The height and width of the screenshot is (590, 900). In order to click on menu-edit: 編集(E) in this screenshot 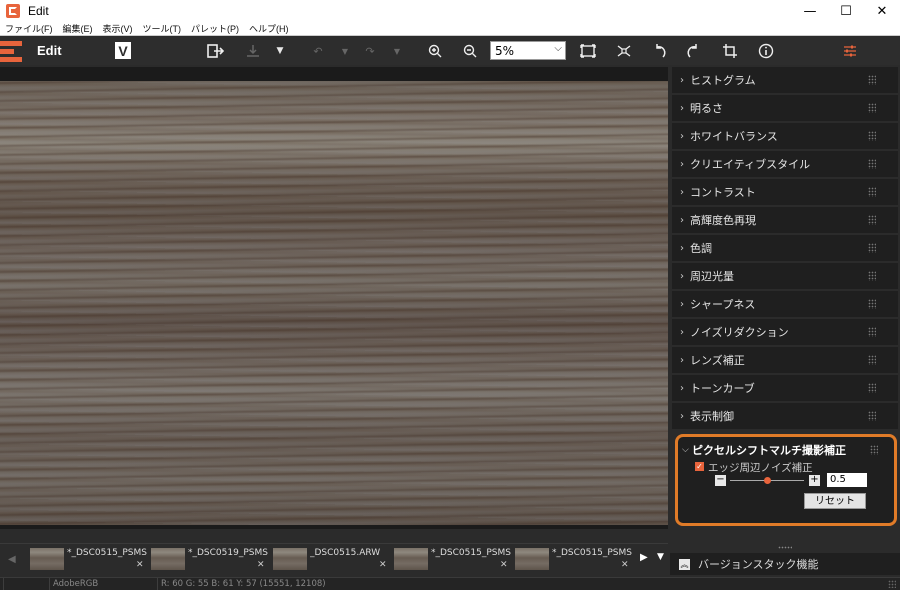, I will do `click(78, 28)`.